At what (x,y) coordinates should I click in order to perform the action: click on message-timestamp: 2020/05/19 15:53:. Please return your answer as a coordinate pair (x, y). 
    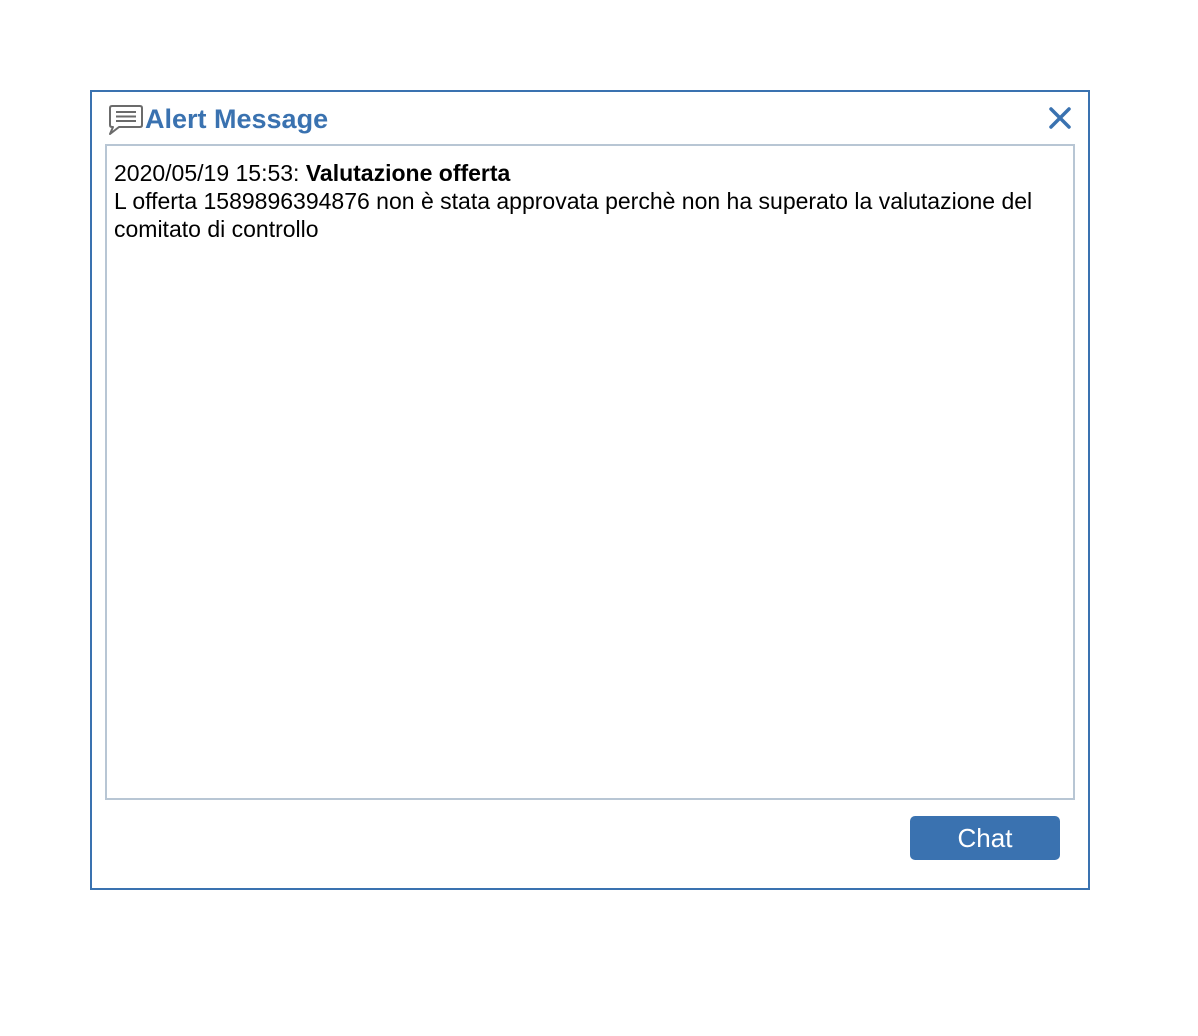
    Looking at the image, I should click on (207, 173).